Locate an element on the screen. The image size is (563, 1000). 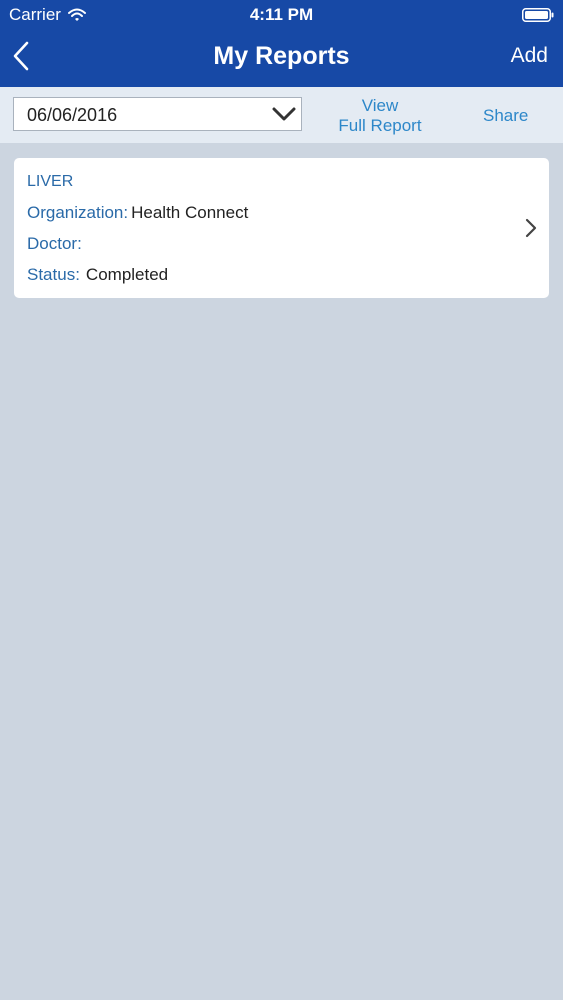
status-time: 4:11 PM is located at coordinates (281, 14).